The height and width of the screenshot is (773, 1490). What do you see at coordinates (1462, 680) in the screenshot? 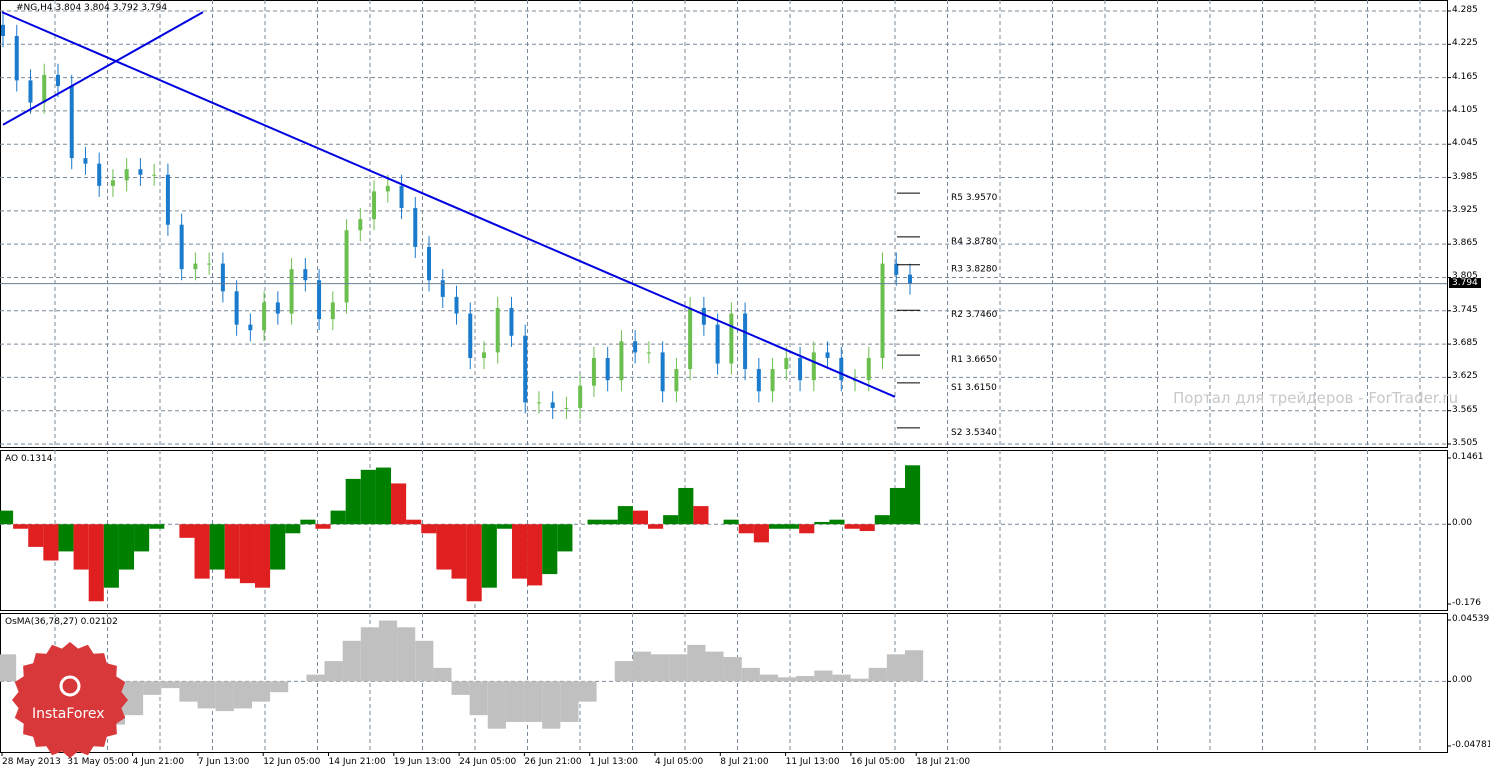
I see `osma-tick: 0.00` at bounding box center [1462, 680].